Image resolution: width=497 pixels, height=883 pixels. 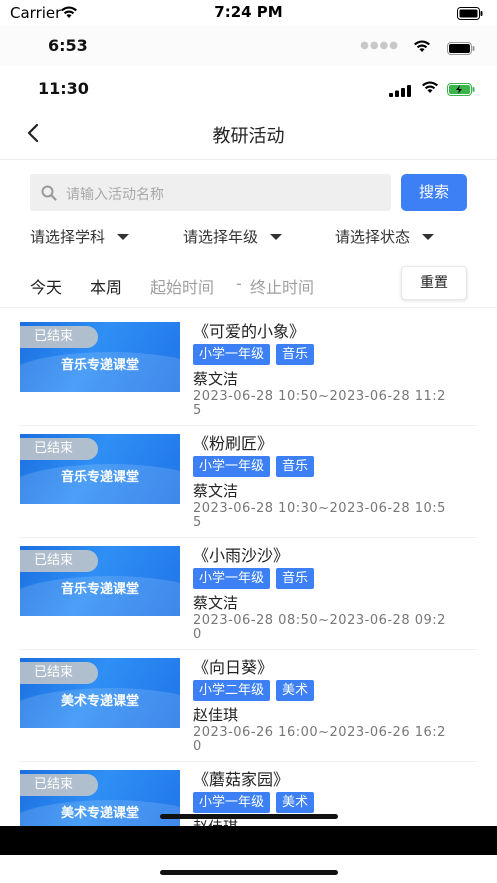 I want to click on status-filter-label: 请选择状态, so click(x=373, y=237).